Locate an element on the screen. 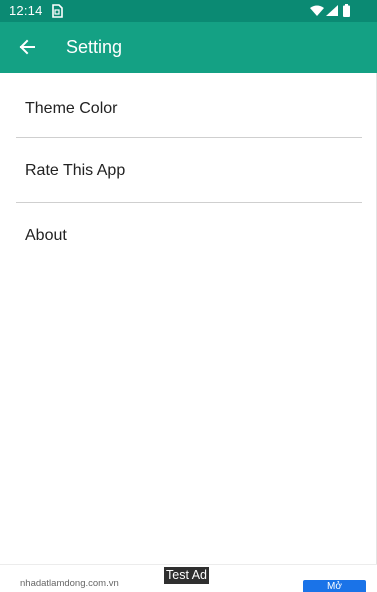 This screenshot has width=377, height=592. back-button is located at coordinates (27, 47).